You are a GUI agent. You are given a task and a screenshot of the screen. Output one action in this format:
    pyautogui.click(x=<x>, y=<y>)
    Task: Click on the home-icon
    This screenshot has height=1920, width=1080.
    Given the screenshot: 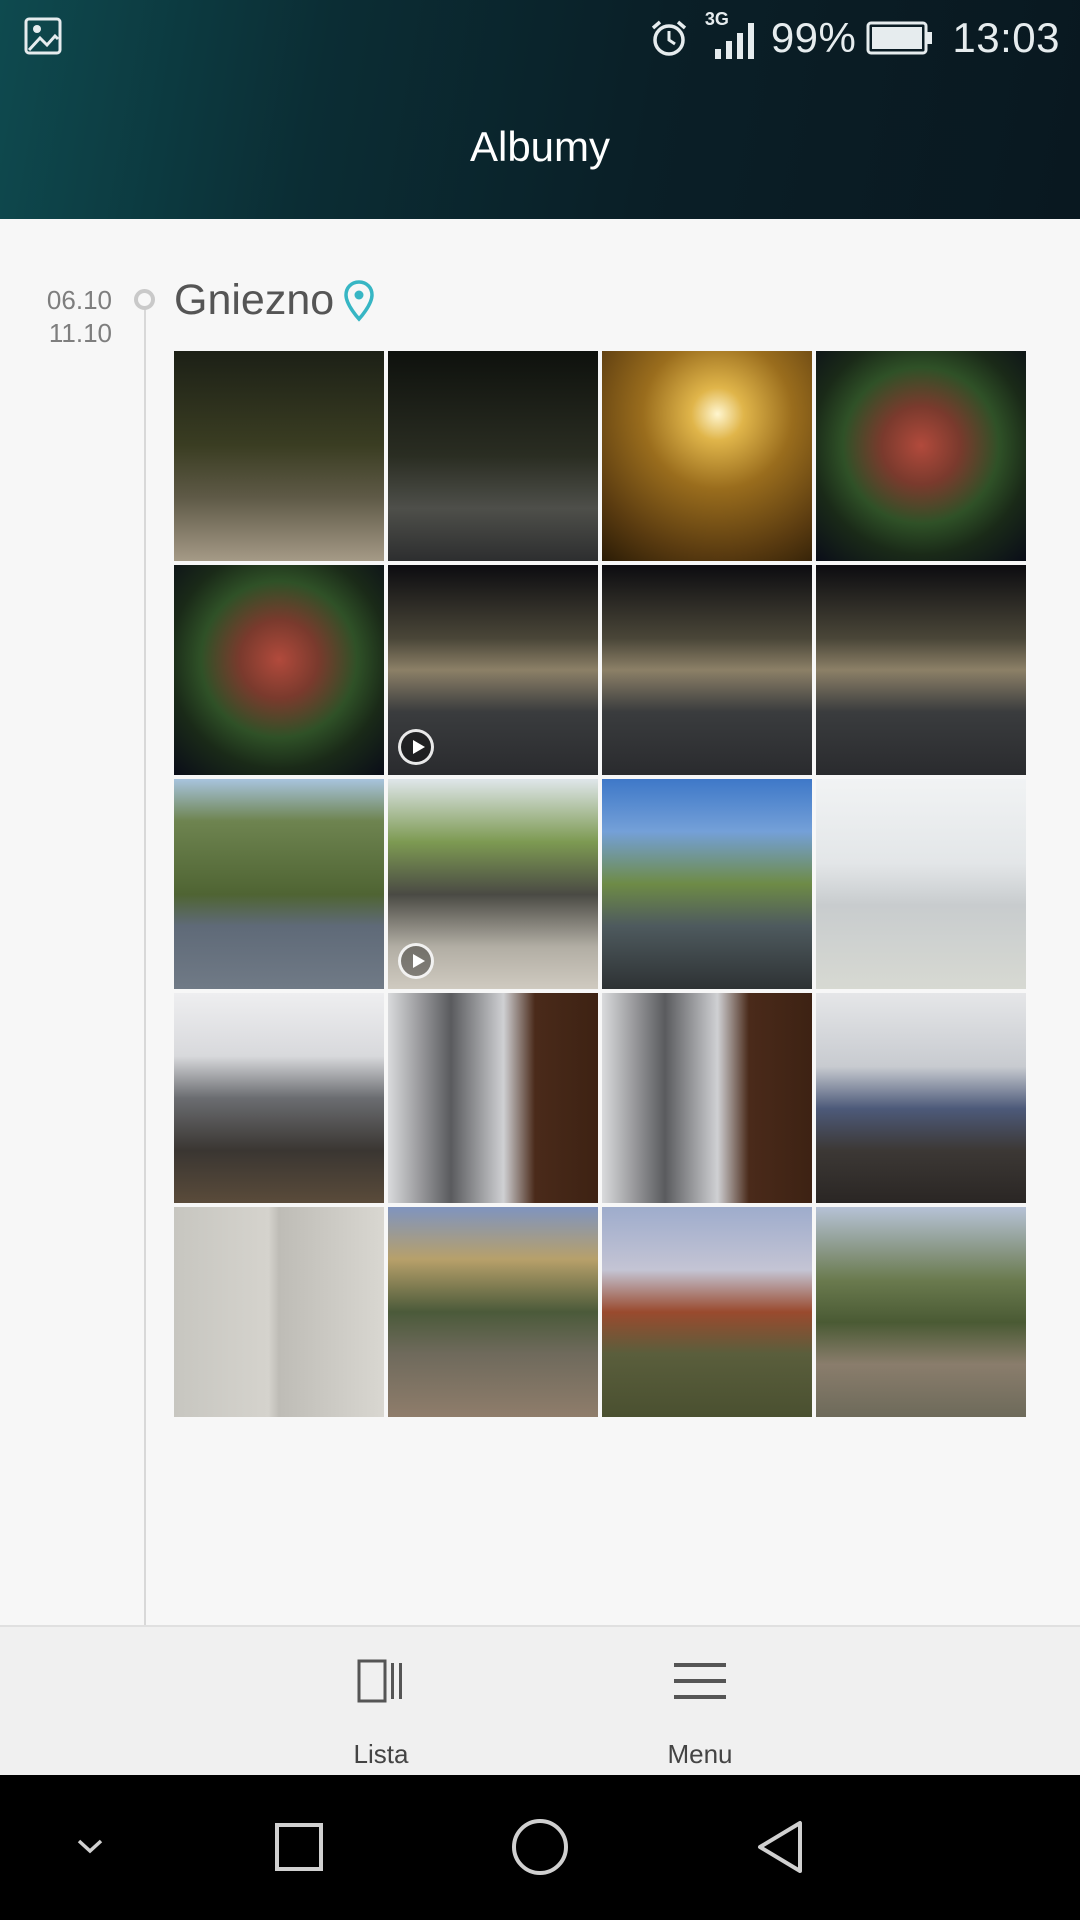 What is the action you would take?
    pyautogui.click(x=540, y=1847)
    